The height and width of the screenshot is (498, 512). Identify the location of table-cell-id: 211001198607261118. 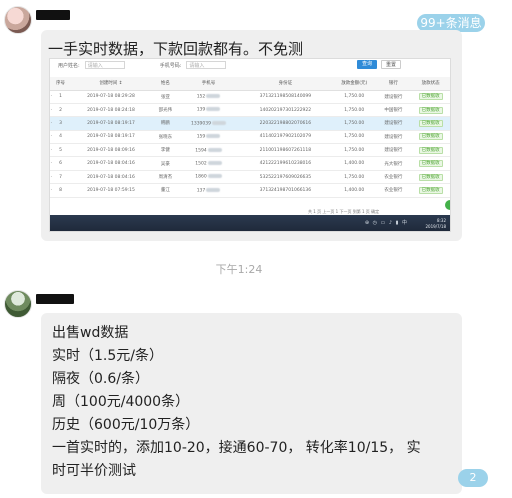
(285, 150).